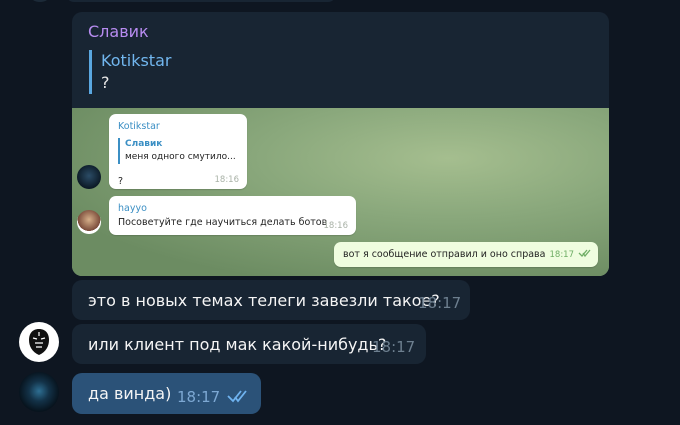 This screenshot has height=425, width=680. What do you see at coordinates (130, 72) in the screenshot?
I see `reply-quote: Kotikstar ?` at bounding box center [130, 72].